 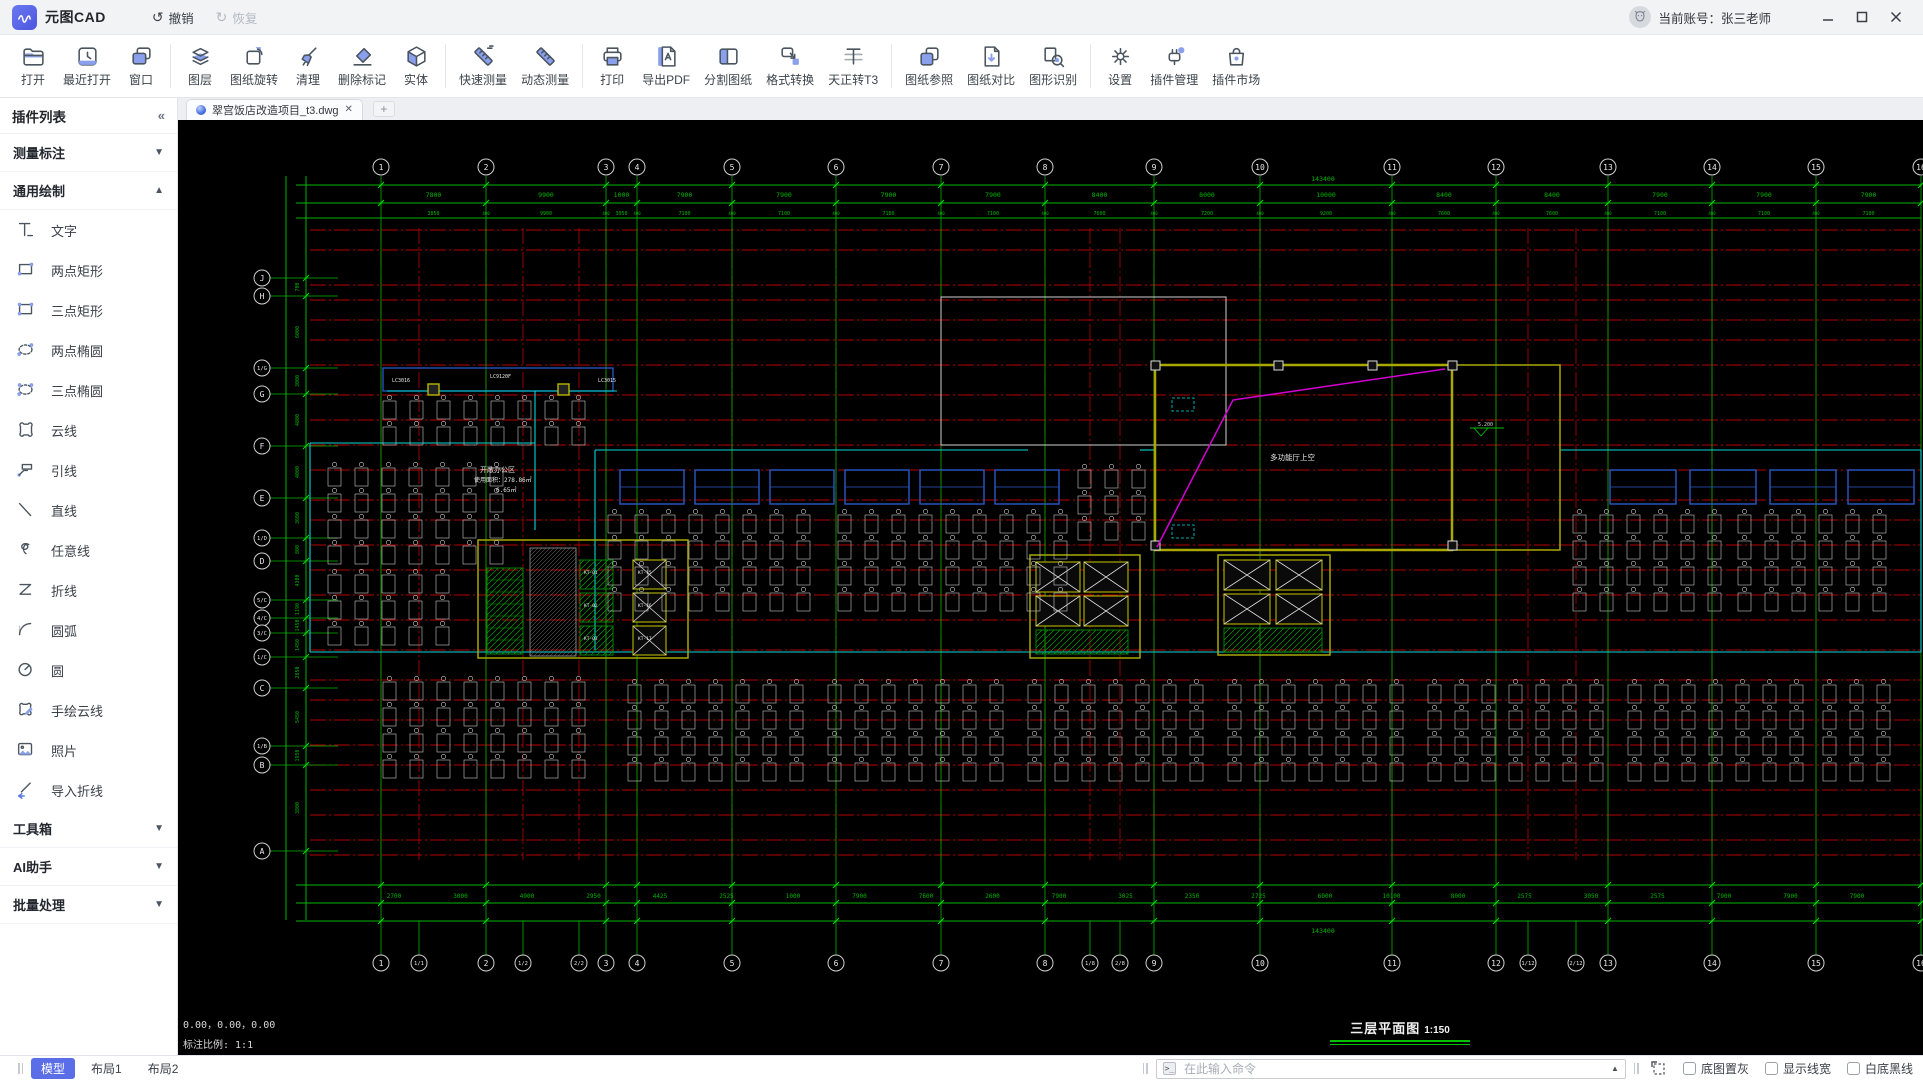 I want to click on cursor-coords-readout: 0.00，0.00，0.00, so click(x=229, y=1025).